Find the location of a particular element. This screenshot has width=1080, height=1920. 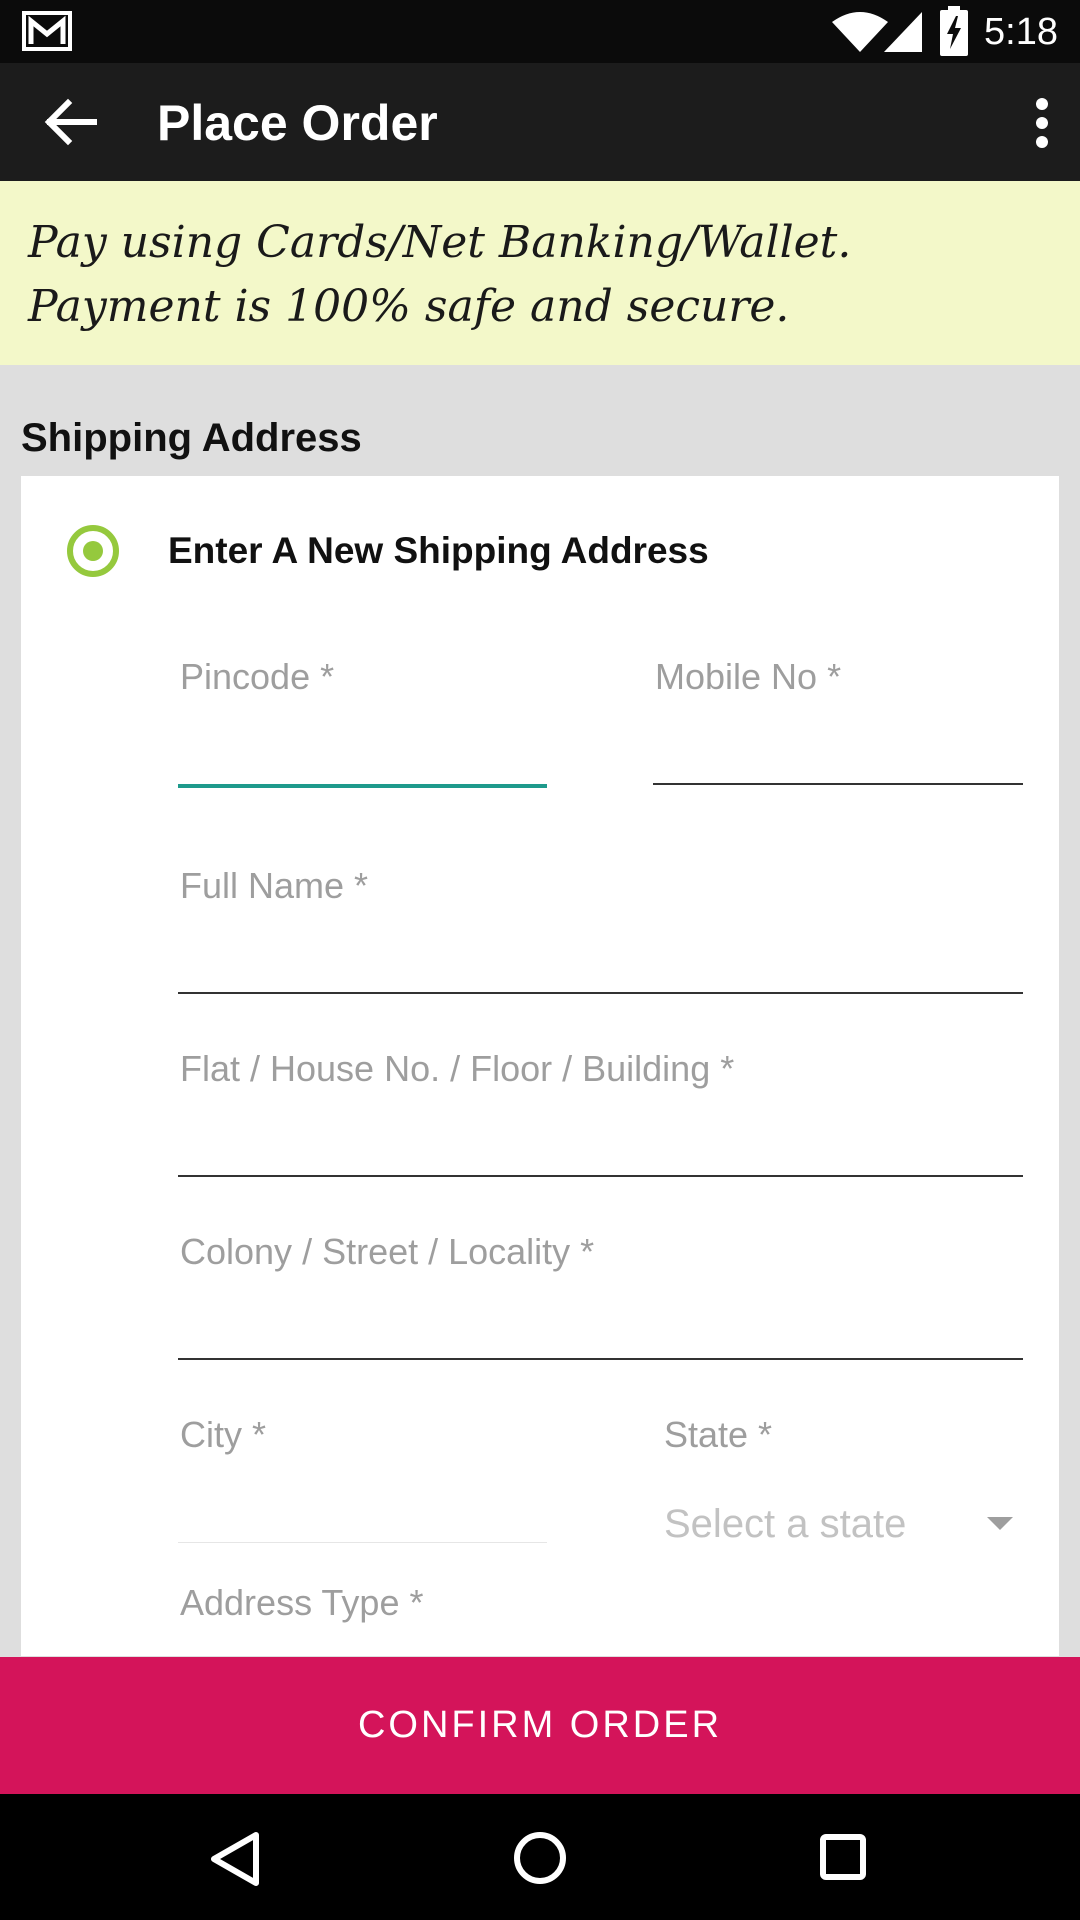

status-time: 5:18 is located at coordinates (1021, 32).